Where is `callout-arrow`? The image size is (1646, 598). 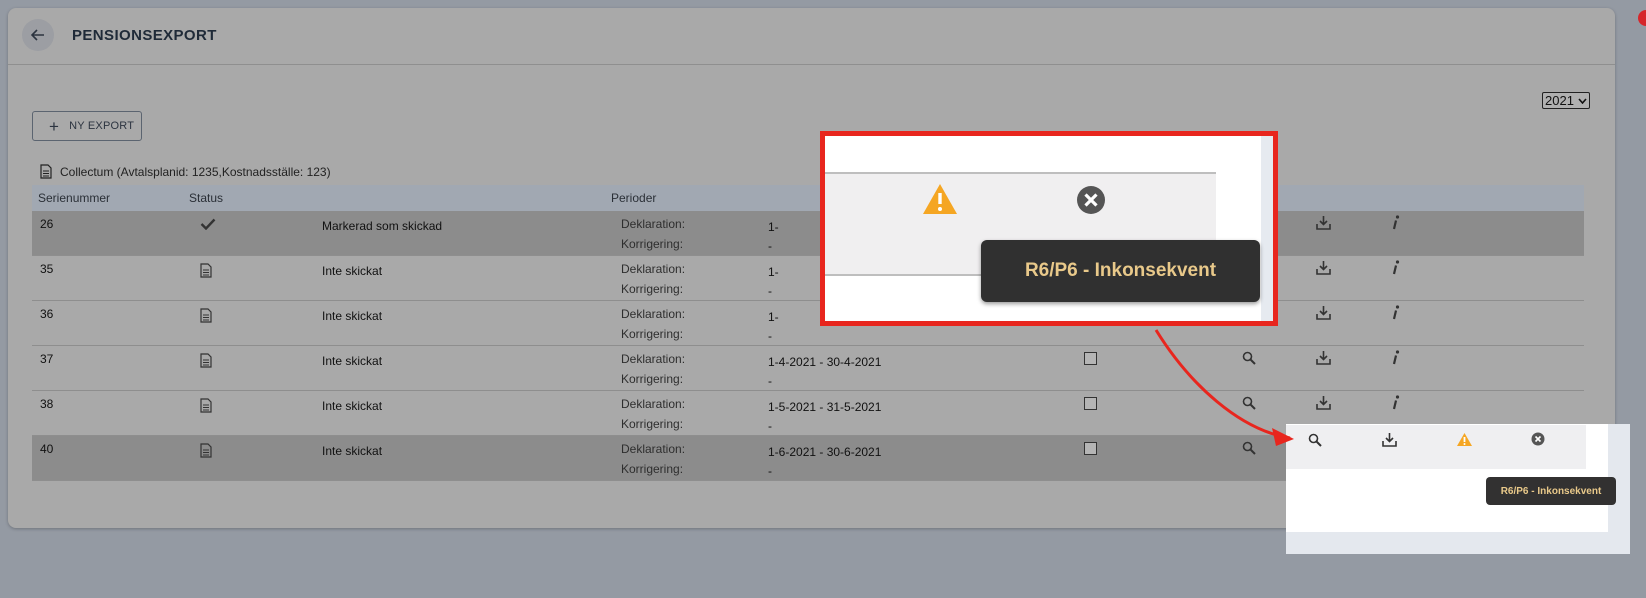
callout-arrow is located at coordinates (1224, 387).